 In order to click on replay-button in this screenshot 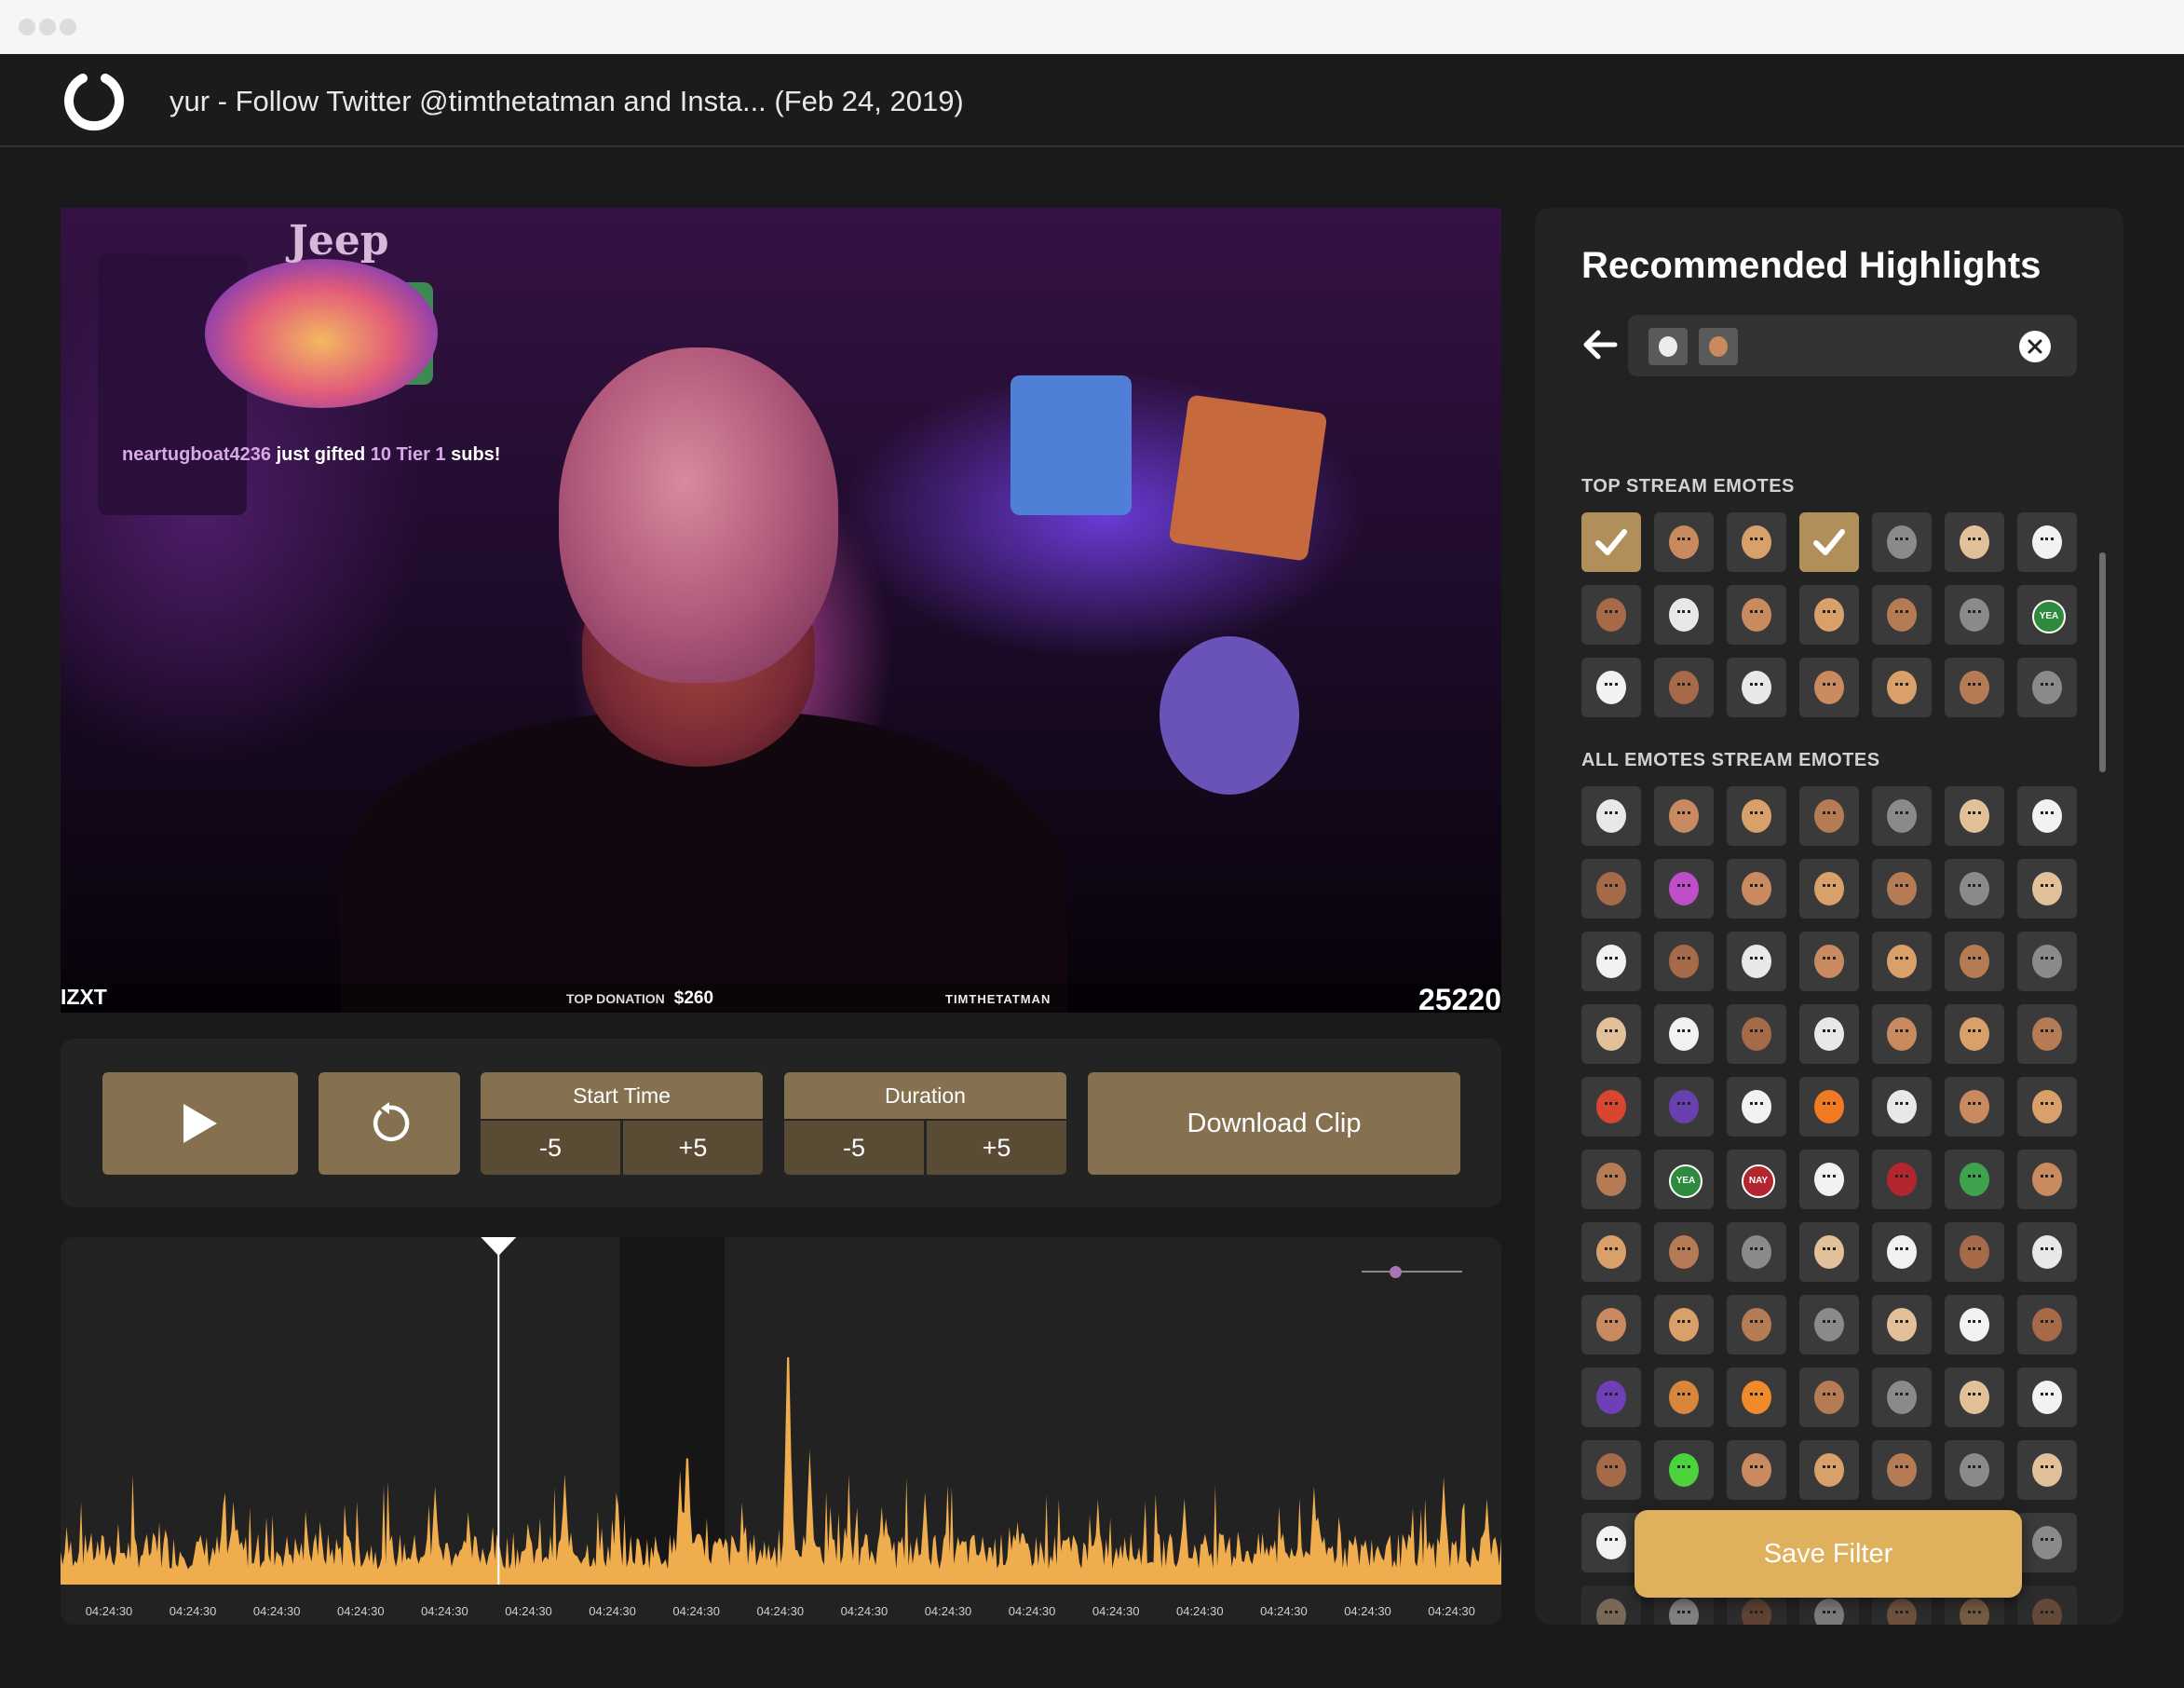, I will do `click(389, 1123)`.